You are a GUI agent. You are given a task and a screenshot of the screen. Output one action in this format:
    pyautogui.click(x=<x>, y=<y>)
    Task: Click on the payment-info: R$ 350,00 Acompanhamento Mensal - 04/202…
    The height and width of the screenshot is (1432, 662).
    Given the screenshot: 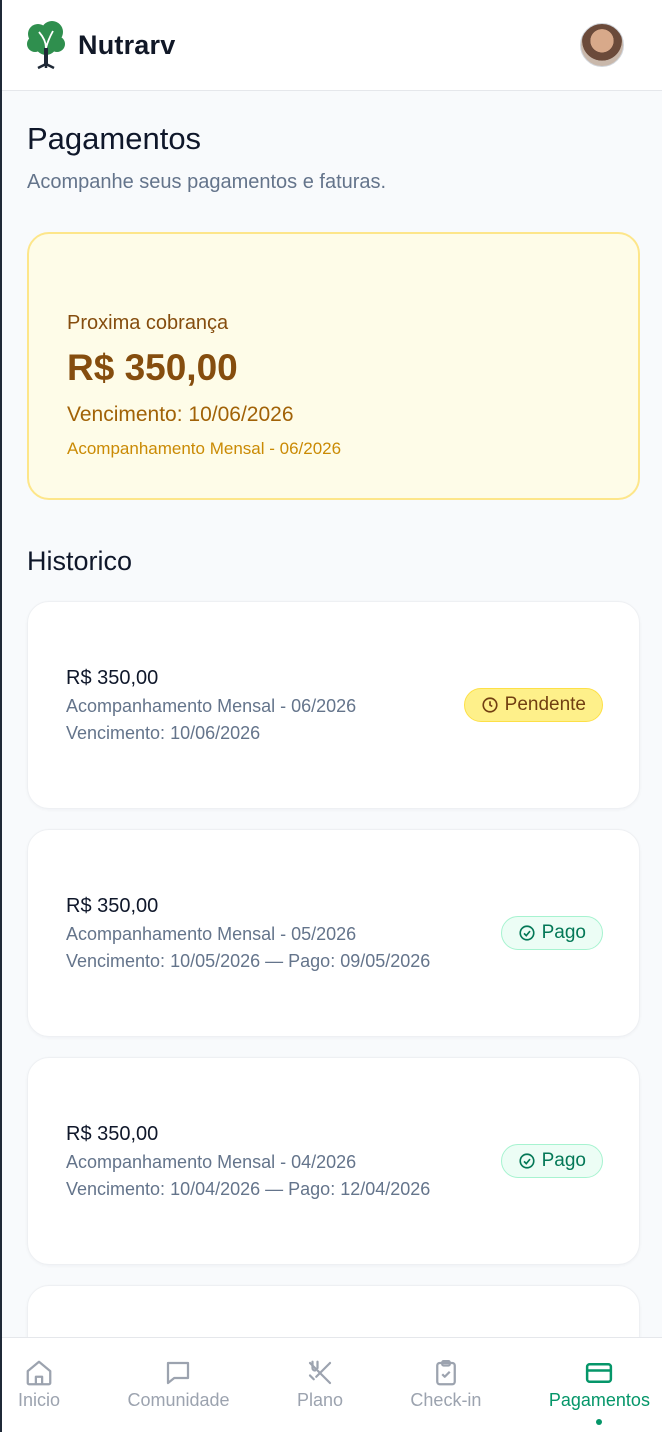 What is the action you would take?
    pyautogui.click(x=248, y=1161)
    